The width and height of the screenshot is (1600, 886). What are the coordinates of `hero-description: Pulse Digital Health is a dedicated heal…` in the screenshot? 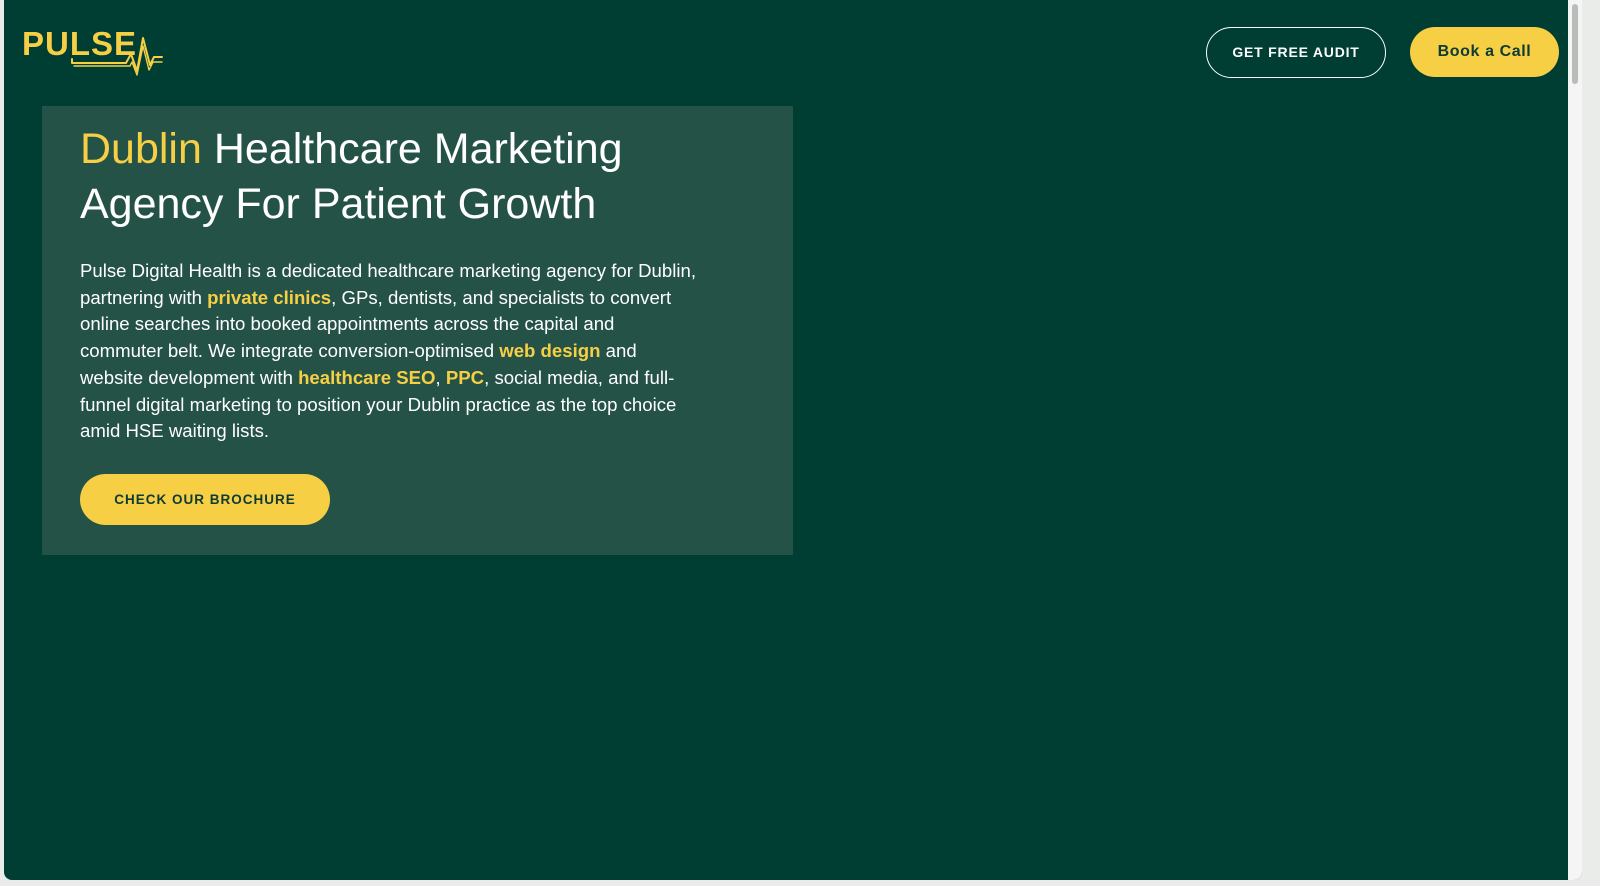 It's located at (391, 351).